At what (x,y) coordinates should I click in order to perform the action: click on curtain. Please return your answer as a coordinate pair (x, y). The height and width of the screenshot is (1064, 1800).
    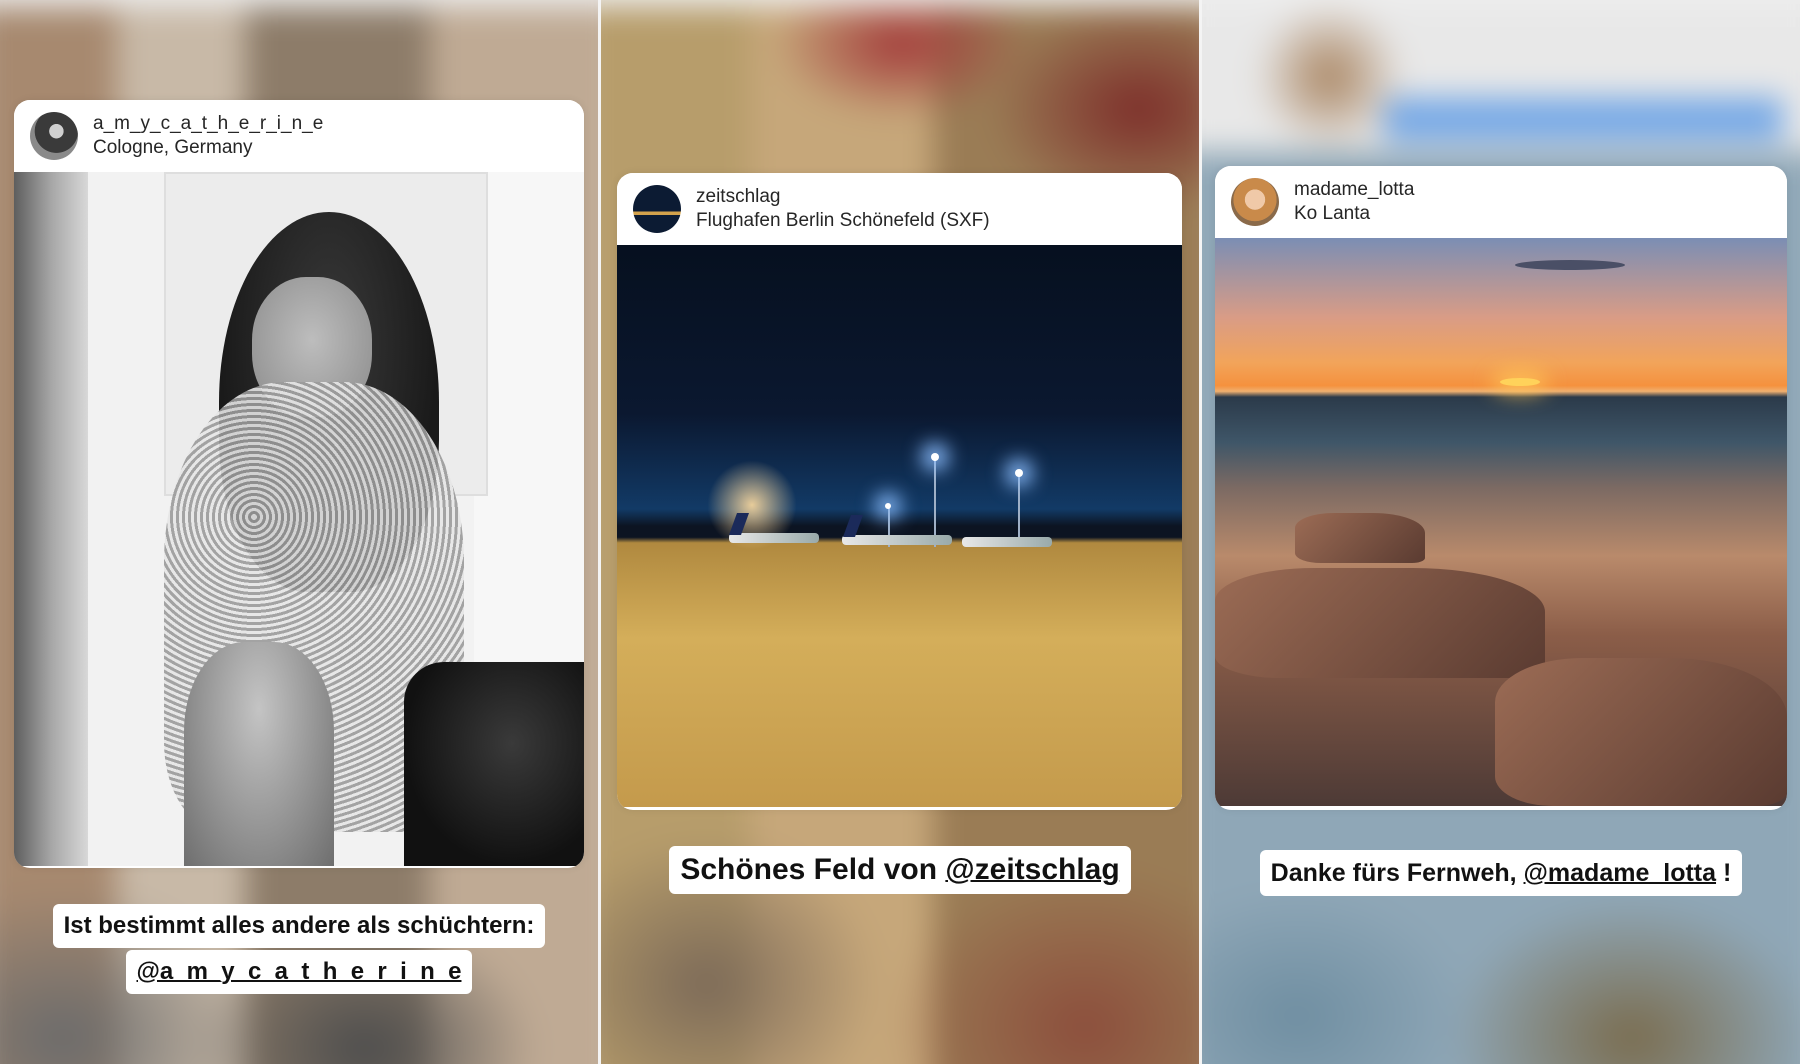
    Looking at the image, I should click on (51, 519).